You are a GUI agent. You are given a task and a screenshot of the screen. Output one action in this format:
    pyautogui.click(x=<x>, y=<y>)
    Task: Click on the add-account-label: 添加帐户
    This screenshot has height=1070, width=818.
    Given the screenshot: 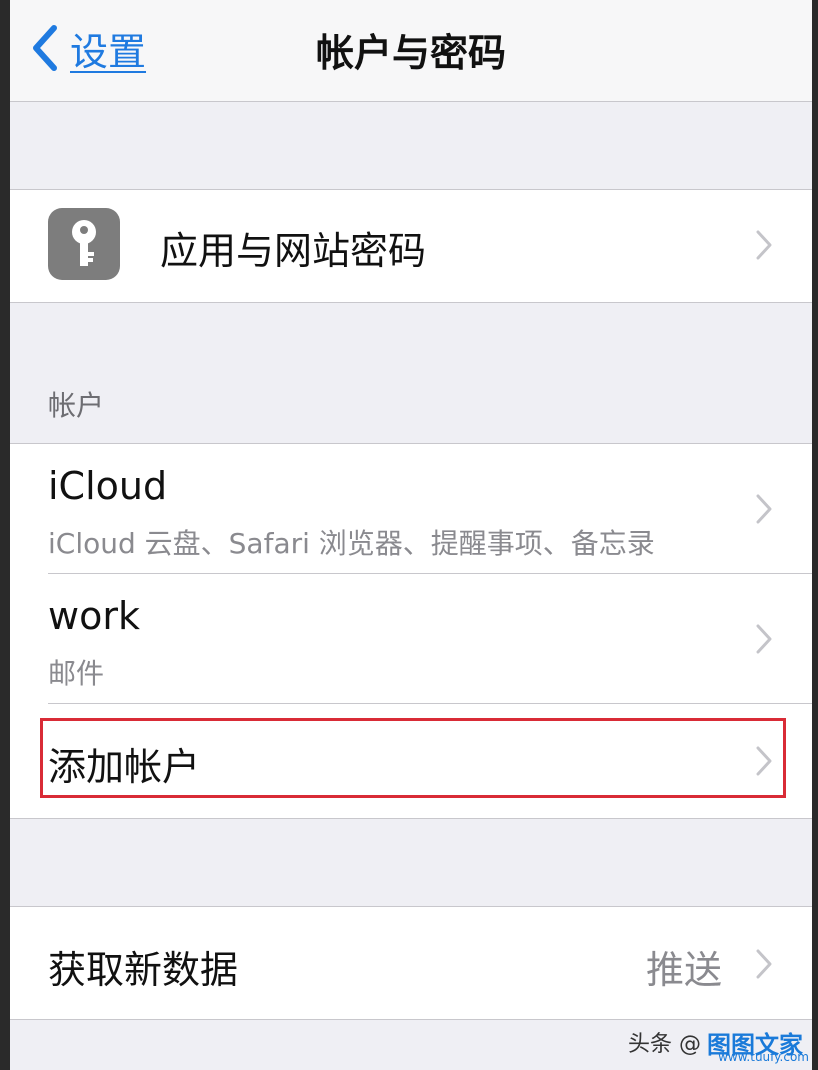 What is the action you would take?
    pyautogui.click(x=124, y=767)
    